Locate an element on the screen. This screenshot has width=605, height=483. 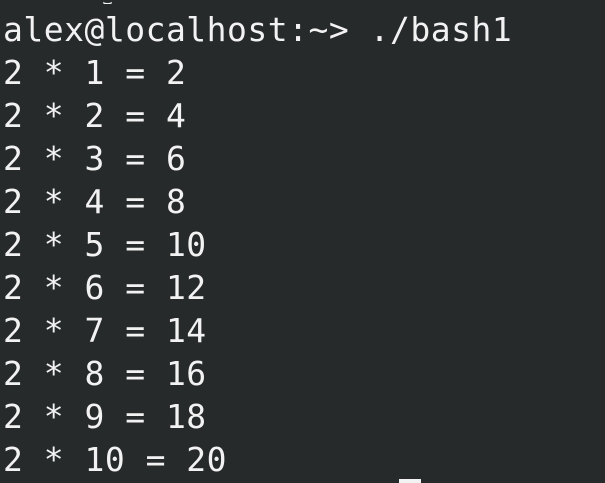
output-line: 2 * 4 = 8 is located at coordinates (95, 201).